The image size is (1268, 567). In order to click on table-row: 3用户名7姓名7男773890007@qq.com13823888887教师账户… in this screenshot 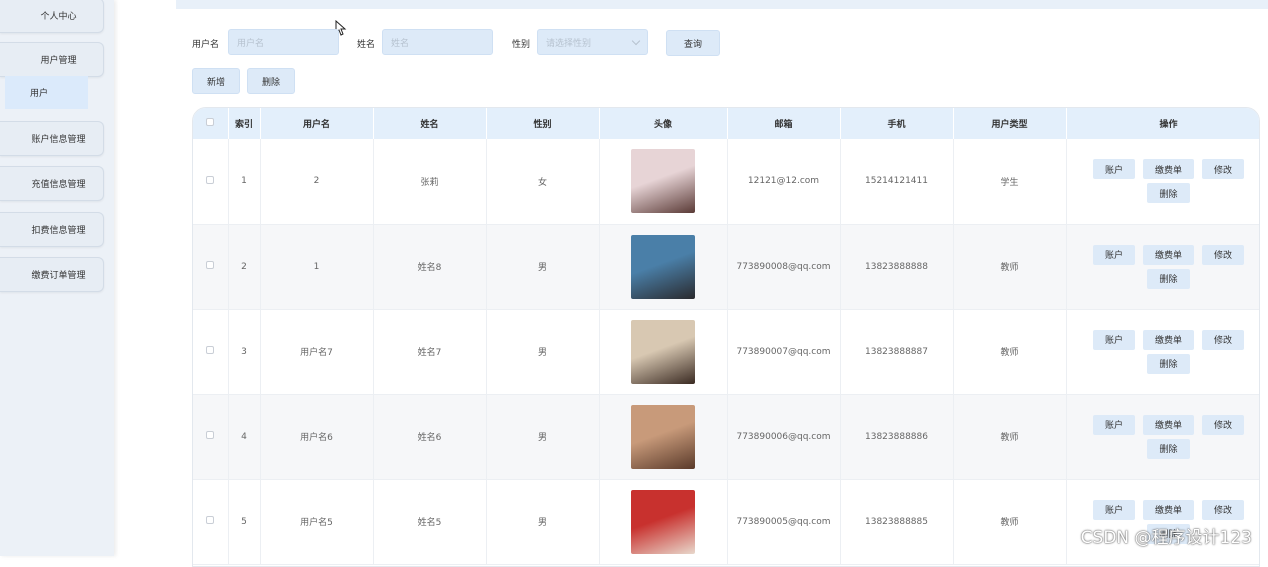, I will do `click(726, 351)`.